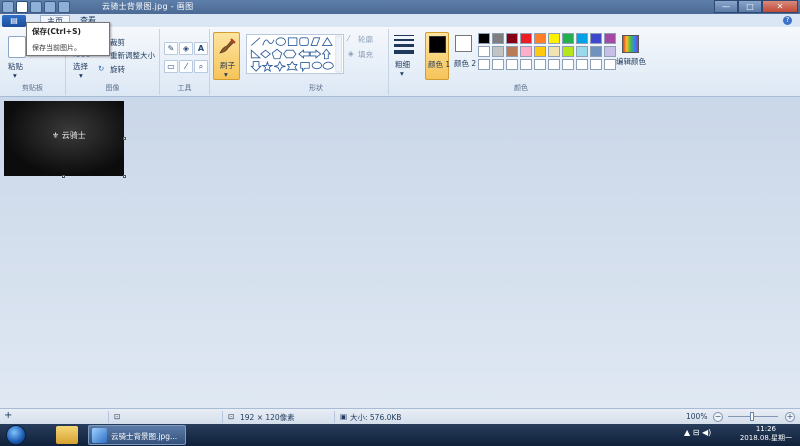  I want to click on eraser-icon: ▭, so click(171, 66).